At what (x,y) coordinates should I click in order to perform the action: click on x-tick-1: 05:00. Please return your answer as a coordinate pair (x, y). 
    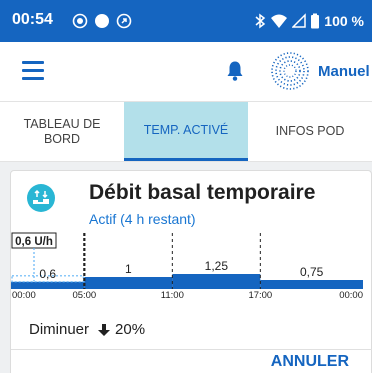
    Looking at the image, I should click on (84, 294).